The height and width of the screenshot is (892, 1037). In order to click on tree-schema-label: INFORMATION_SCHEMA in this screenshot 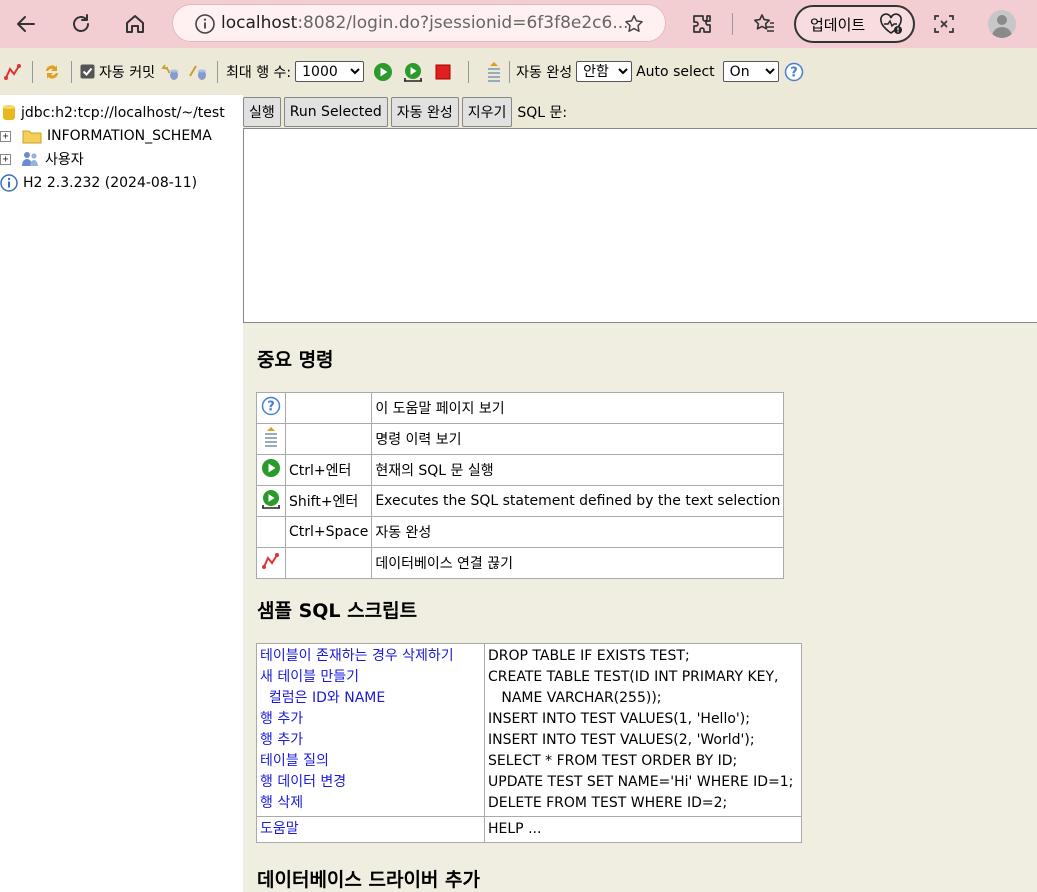, I will do `click(129, 136)`.